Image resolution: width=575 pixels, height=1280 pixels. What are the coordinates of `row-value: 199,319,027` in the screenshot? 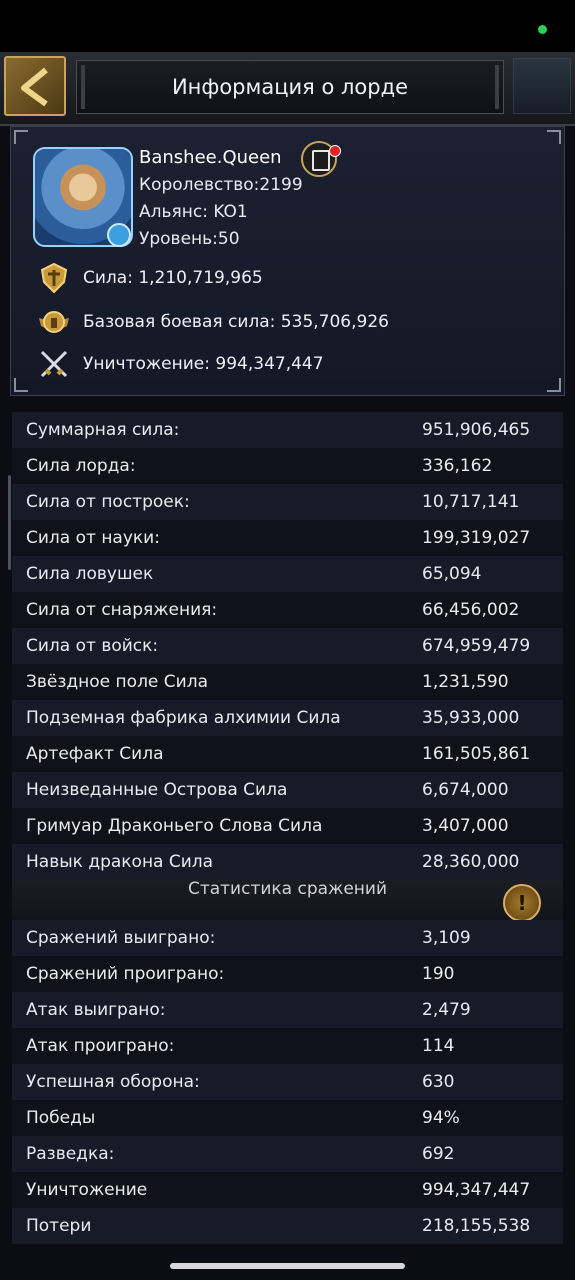 It's located at (476, 538).